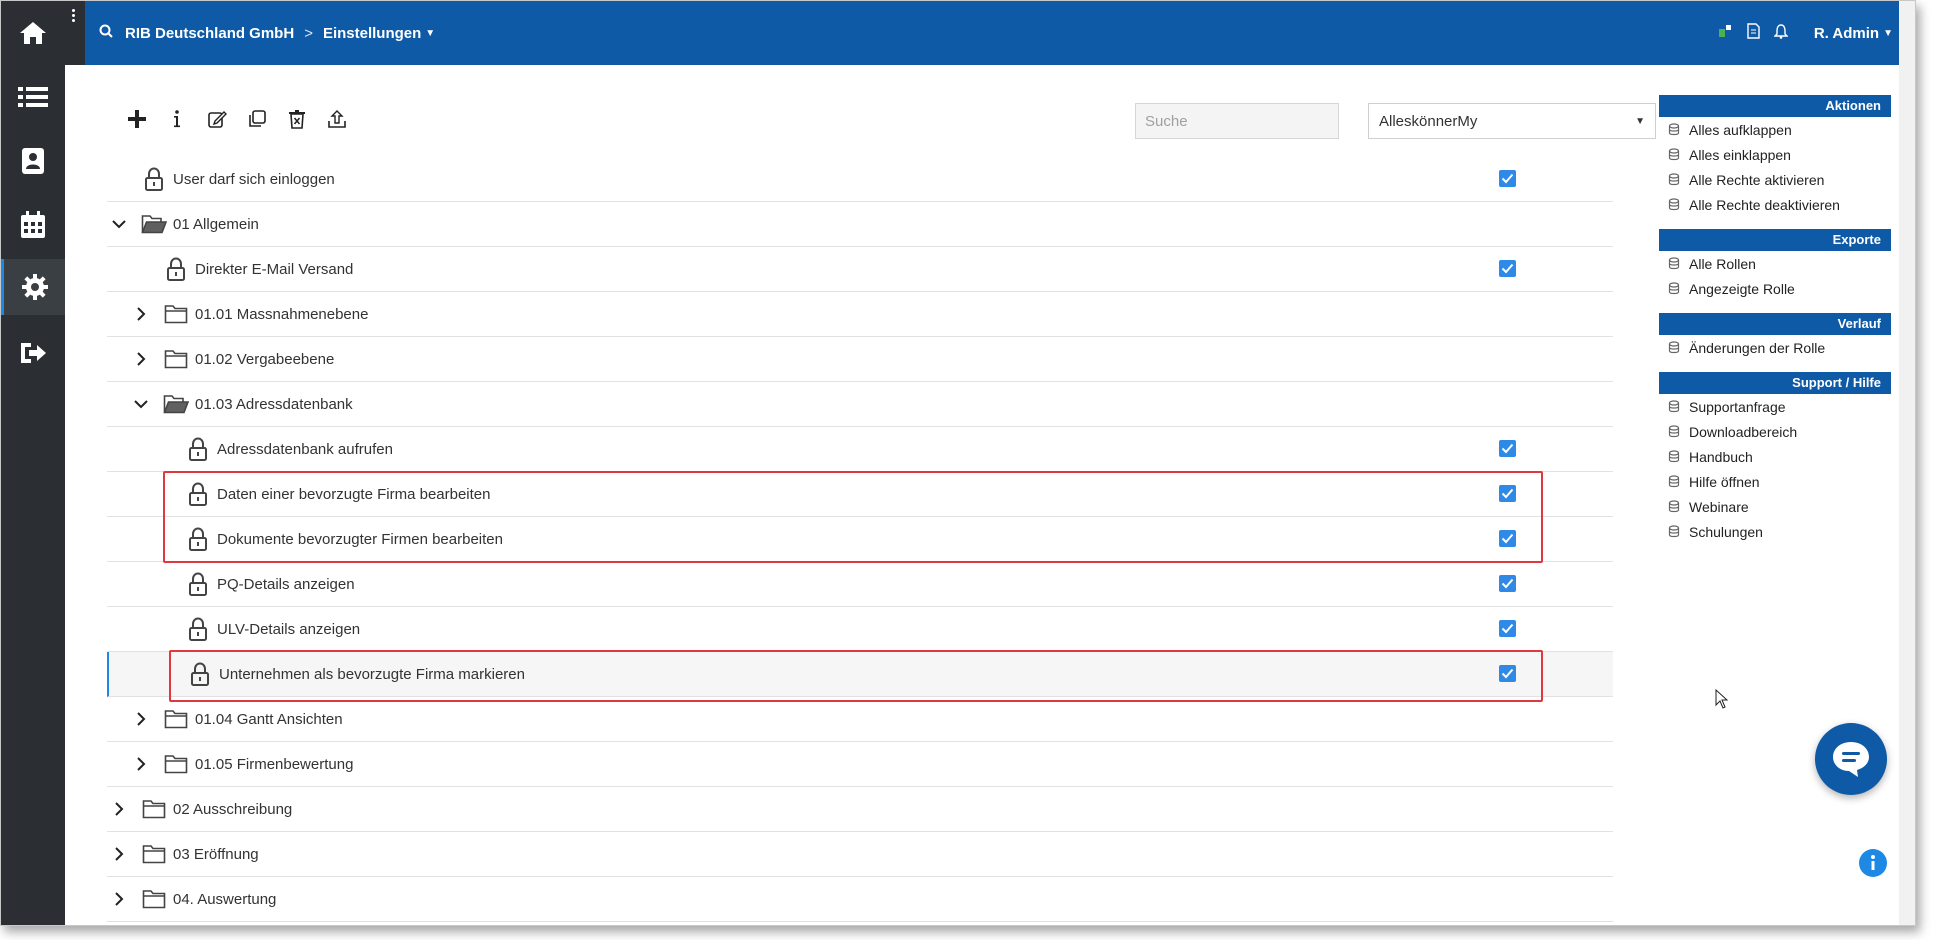 The height and width of the screenshot is (940, 1933). I want to click on search-input, so click(1237, 121).